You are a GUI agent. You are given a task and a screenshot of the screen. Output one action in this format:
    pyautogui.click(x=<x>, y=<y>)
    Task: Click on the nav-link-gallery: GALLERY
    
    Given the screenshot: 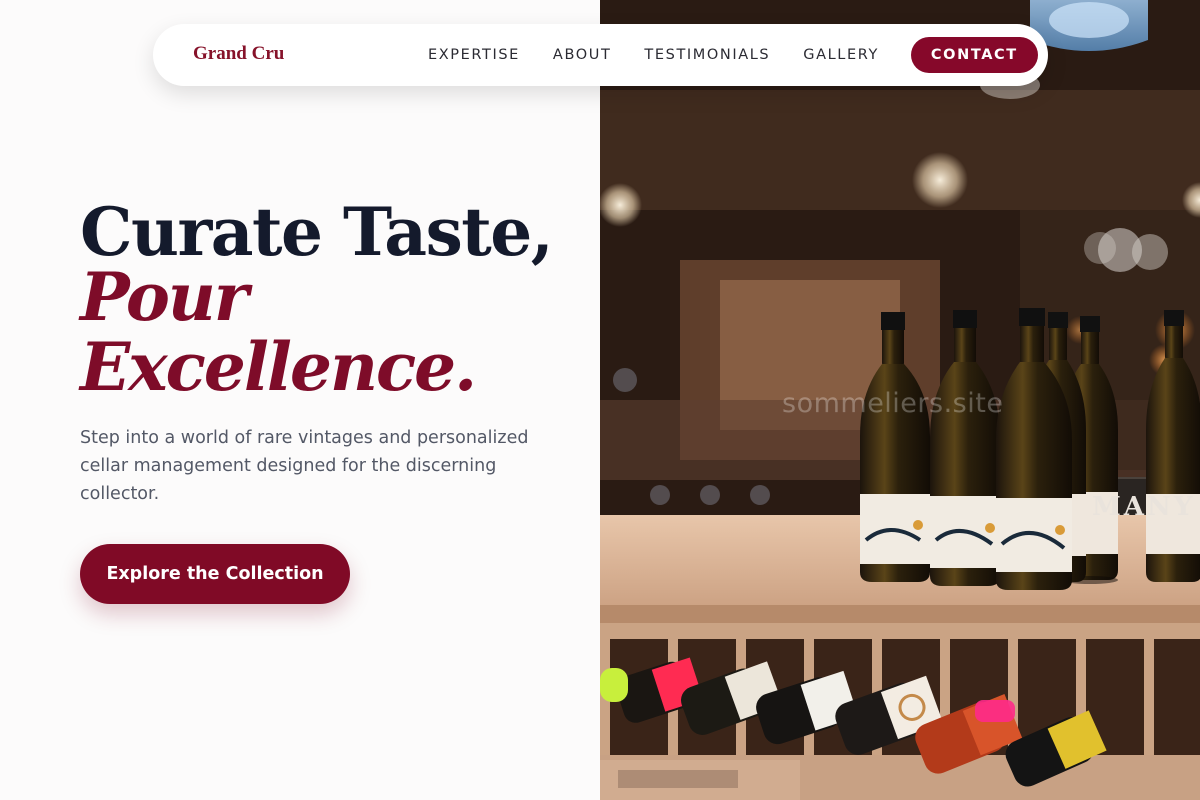 What is the action you would take?
    pyautogui.click(x=841, y=55)
    